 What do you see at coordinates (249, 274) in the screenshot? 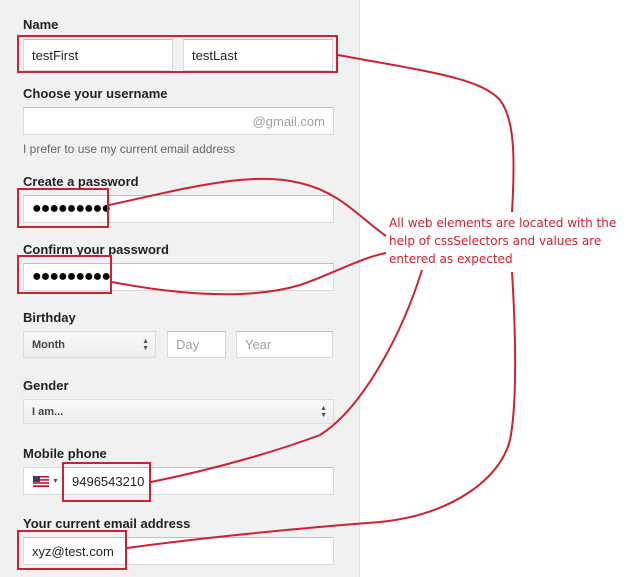
I see `connector-confirm` at bounding box center [249, 274].